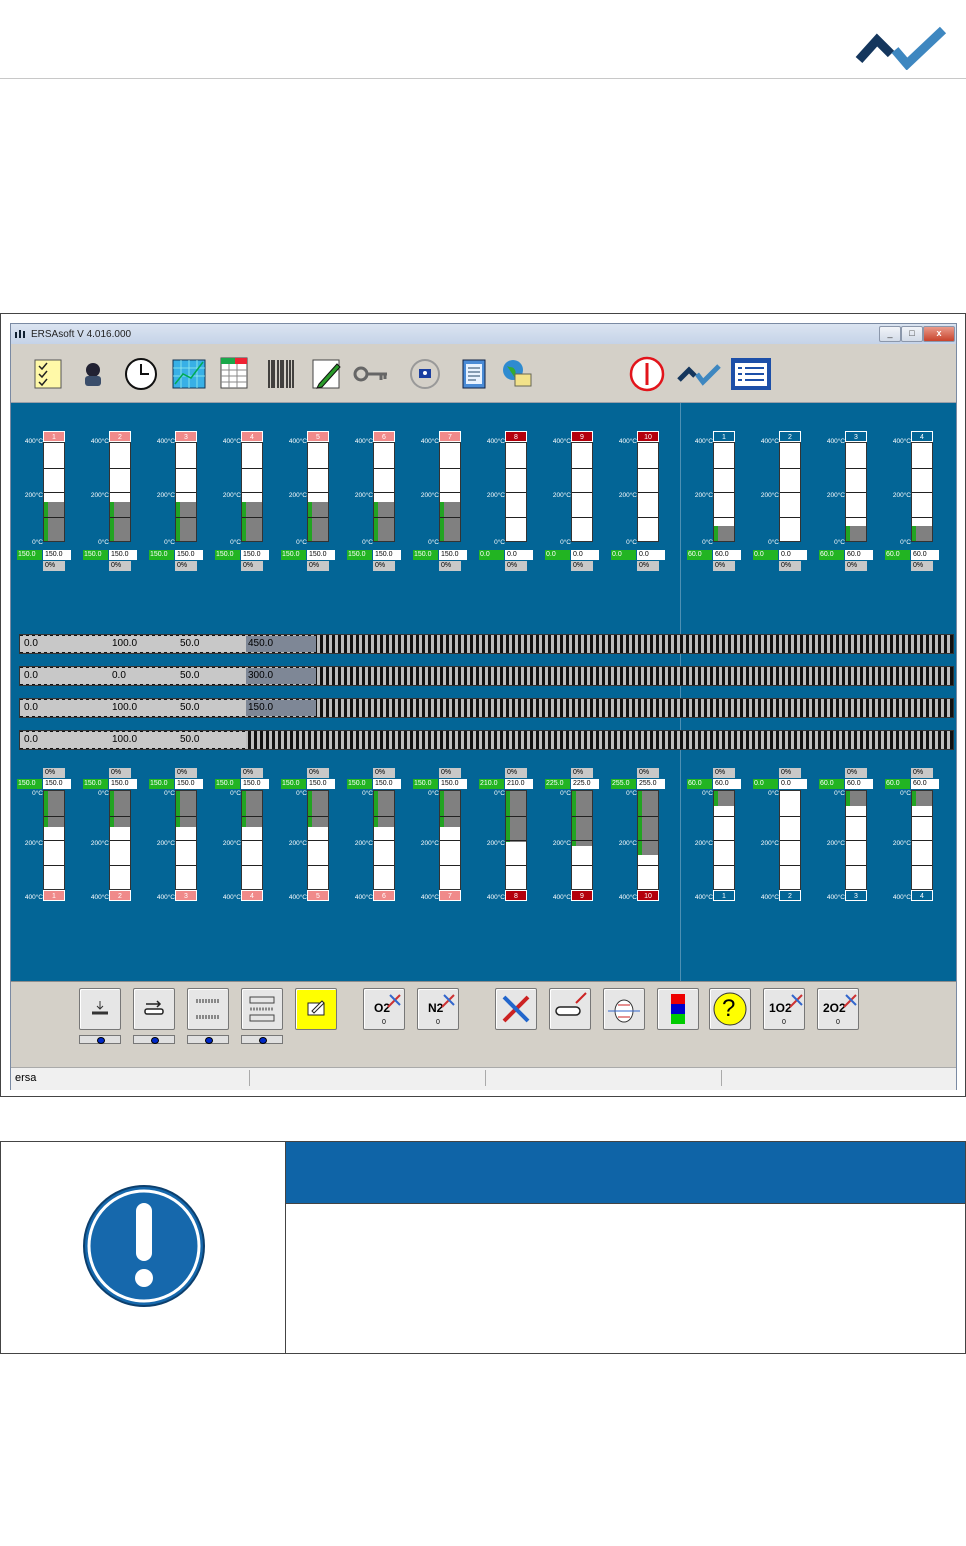  Describe the element at coordinates (516, 1009) in the screenshot. I see `tools-button` at that location.